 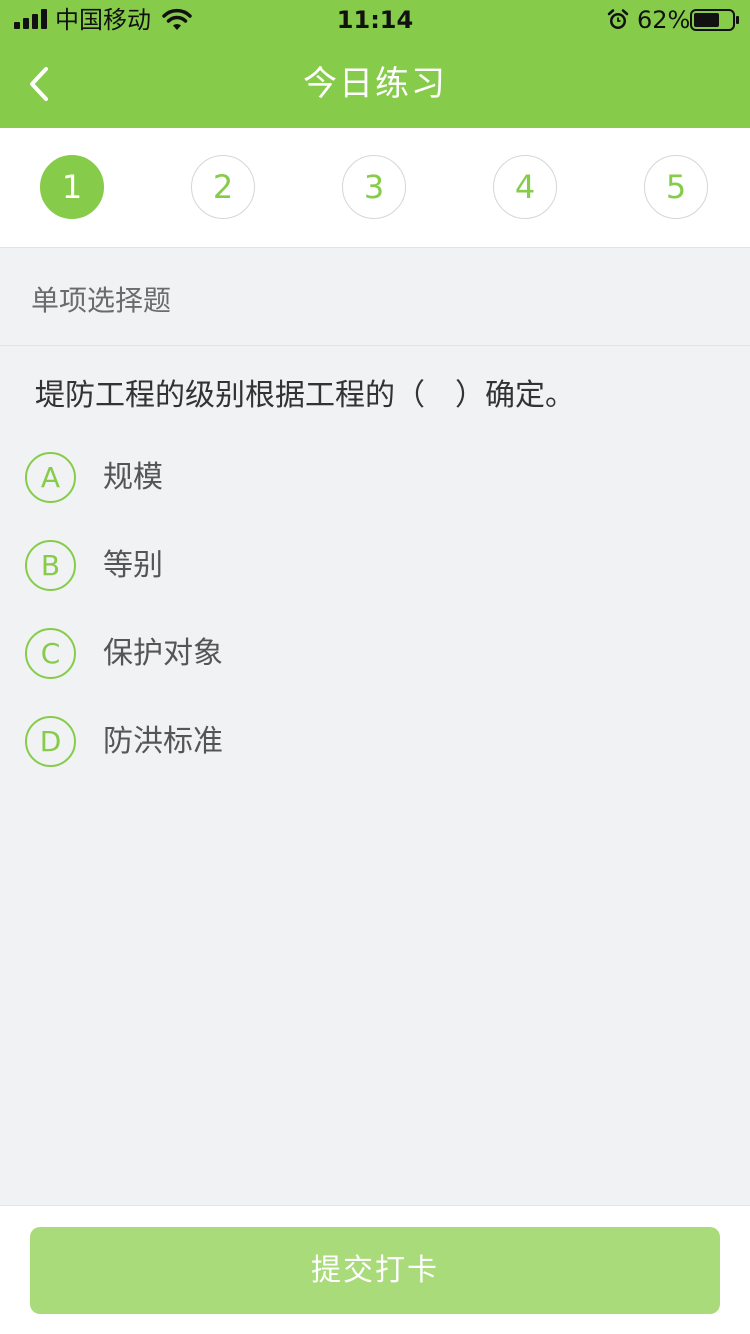 I want to click on step-4: 4, so click(x=525, y=187).